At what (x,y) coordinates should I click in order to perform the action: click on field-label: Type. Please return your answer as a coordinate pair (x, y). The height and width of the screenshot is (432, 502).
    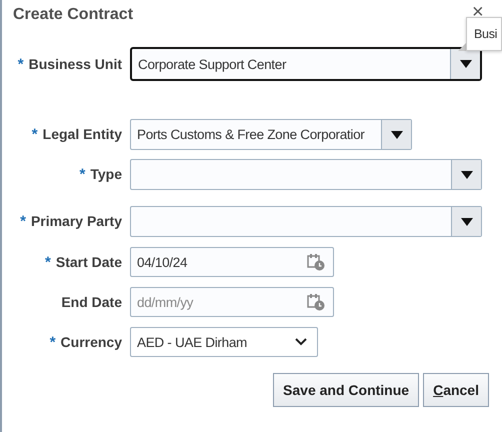
    Looking at the image, I should click on (106, 174).